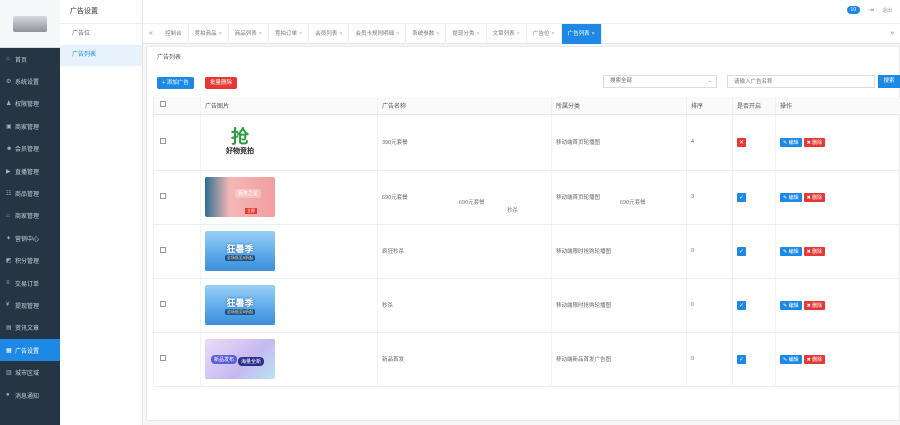 Image resolution: width=900 pixels, height=425 pixels. I want to click on sidebar-item-label: 系统设置, so click(27, 83).